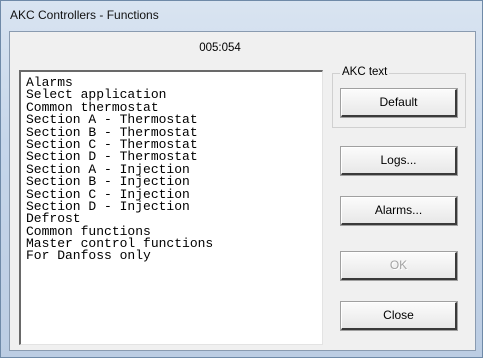  Describe the element at coordinates (399, 266) in the screenshot. I see `ok-button: OK` at that location.